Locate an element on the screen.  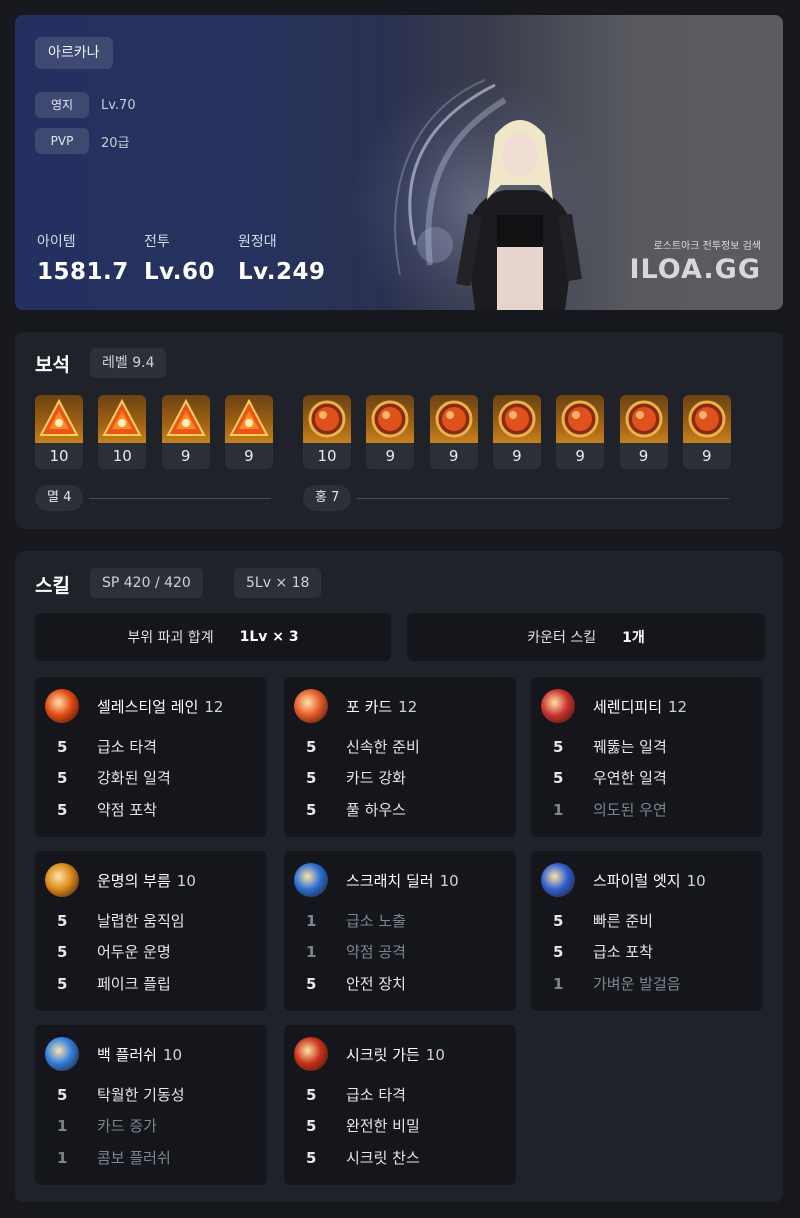
tripod-name: 급소 노출 is located at coordinates (376, 921).